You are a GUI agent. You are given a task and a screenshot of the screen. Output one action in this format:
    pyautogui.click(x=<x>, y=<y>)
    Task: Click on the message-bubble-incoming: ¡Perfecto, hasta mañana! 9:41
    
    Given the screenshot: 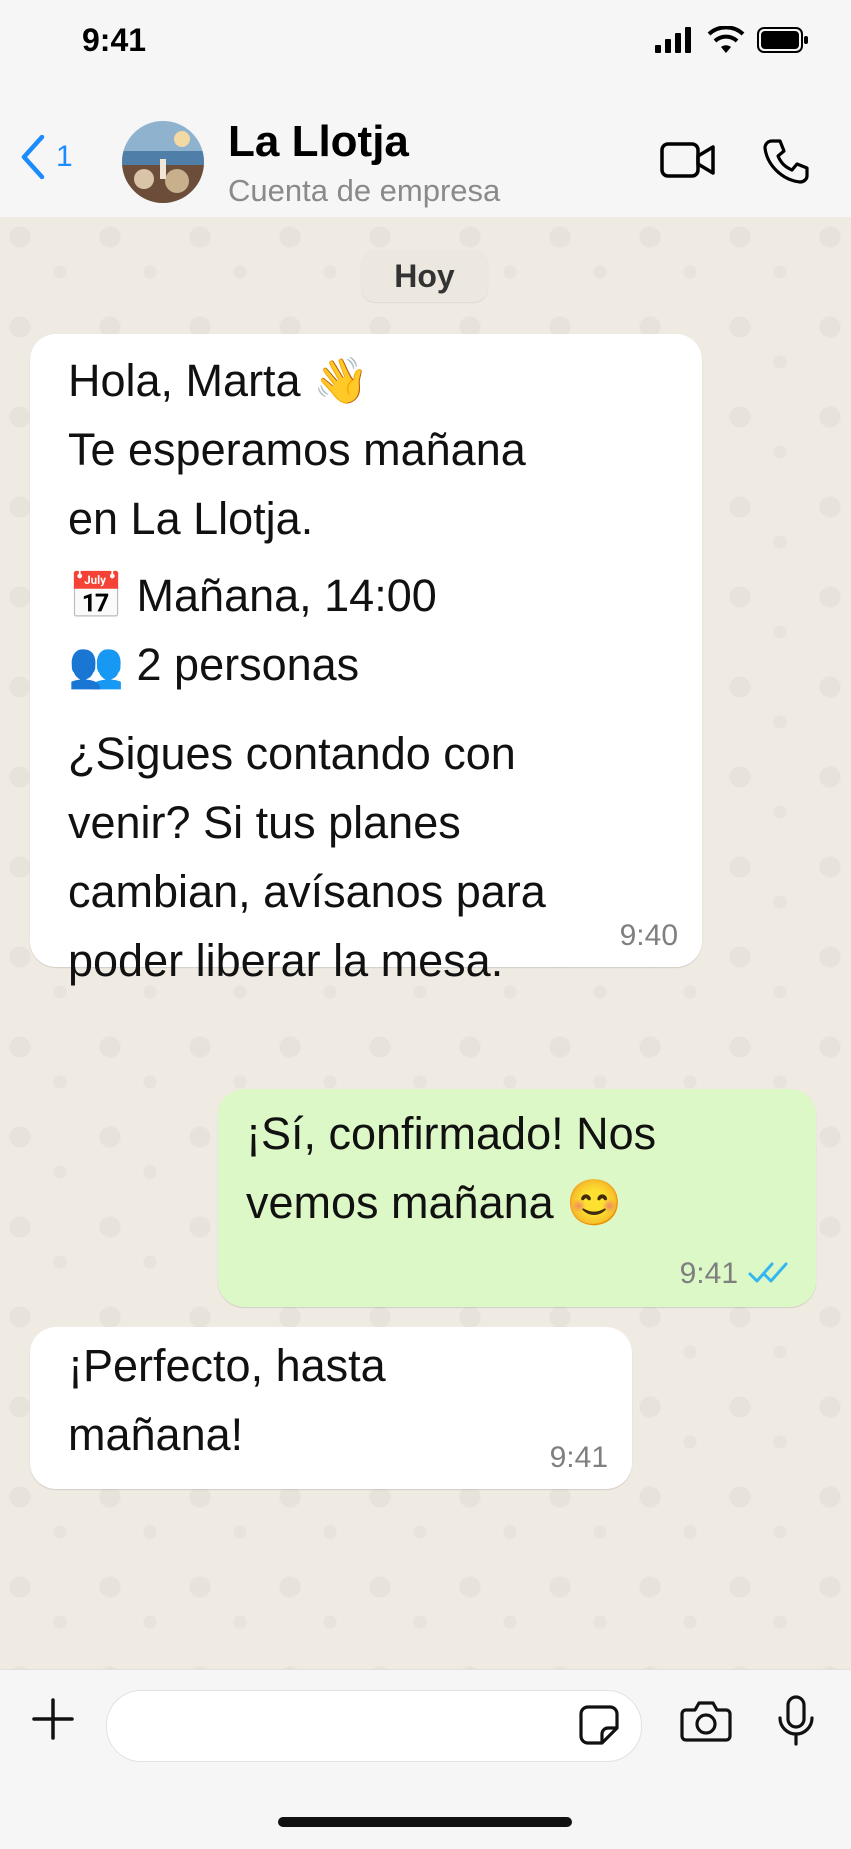 What is the action you would take?
    pyautogui.click(x=331, y=1408)
    